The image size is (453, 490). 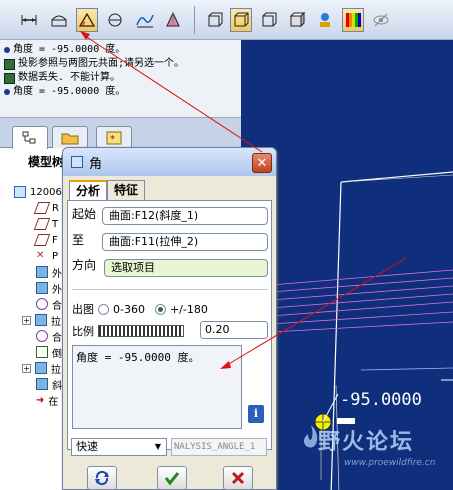 I want to click on tab-analysis: 分析, so click(x=88, y=190).